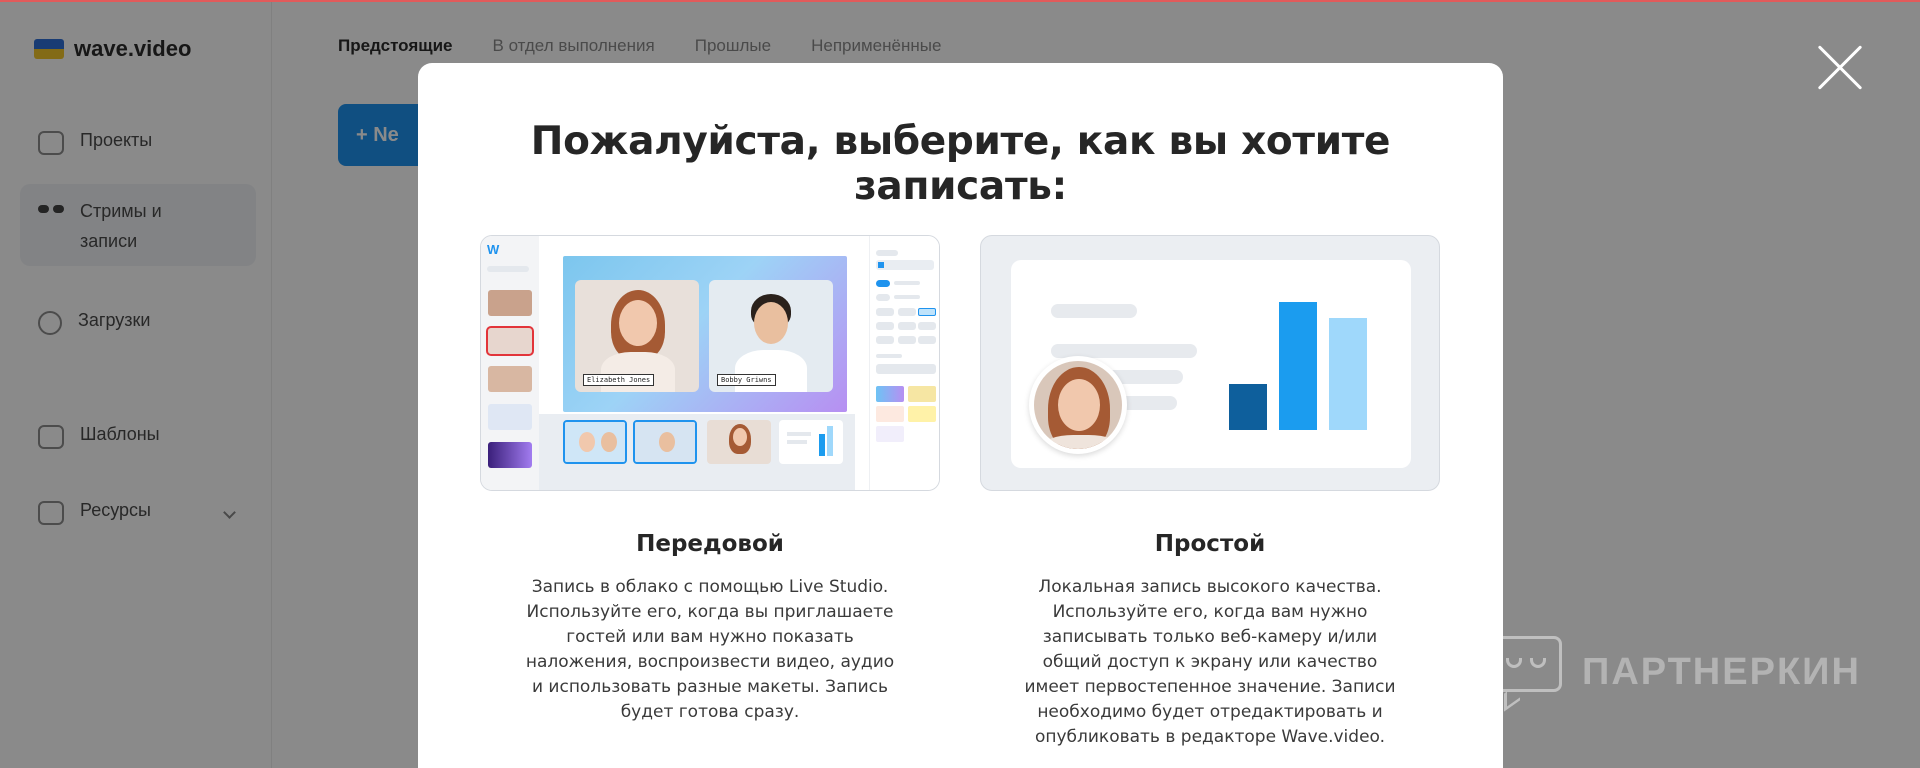  I want to click on watermark-text: ПАРТНЕРКИН, so click(1721, 671).